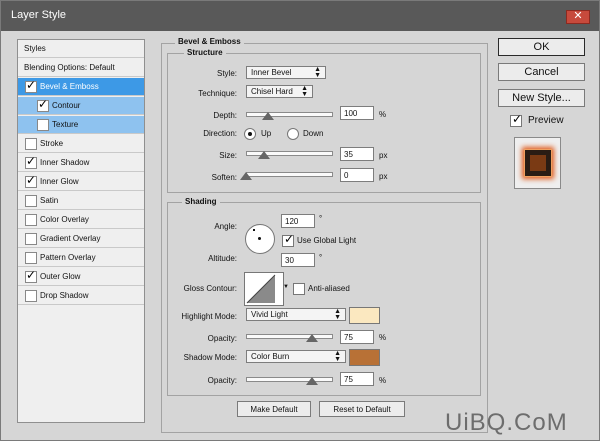  I want to click on blending-options: Blending Options: Default, so click(81, 68).